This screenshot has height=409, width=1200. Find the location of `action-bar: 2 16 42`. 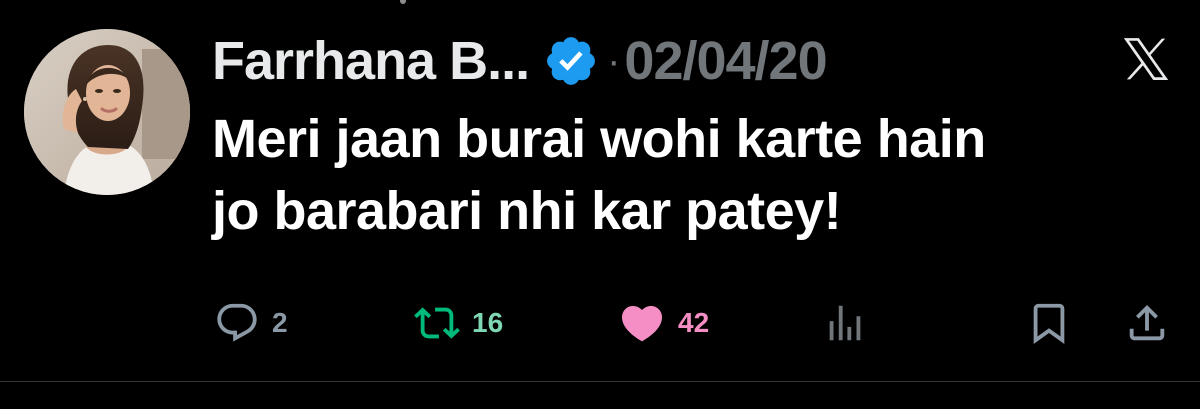

action-bar: 2 16 42 is located at coordinates (600, 323).